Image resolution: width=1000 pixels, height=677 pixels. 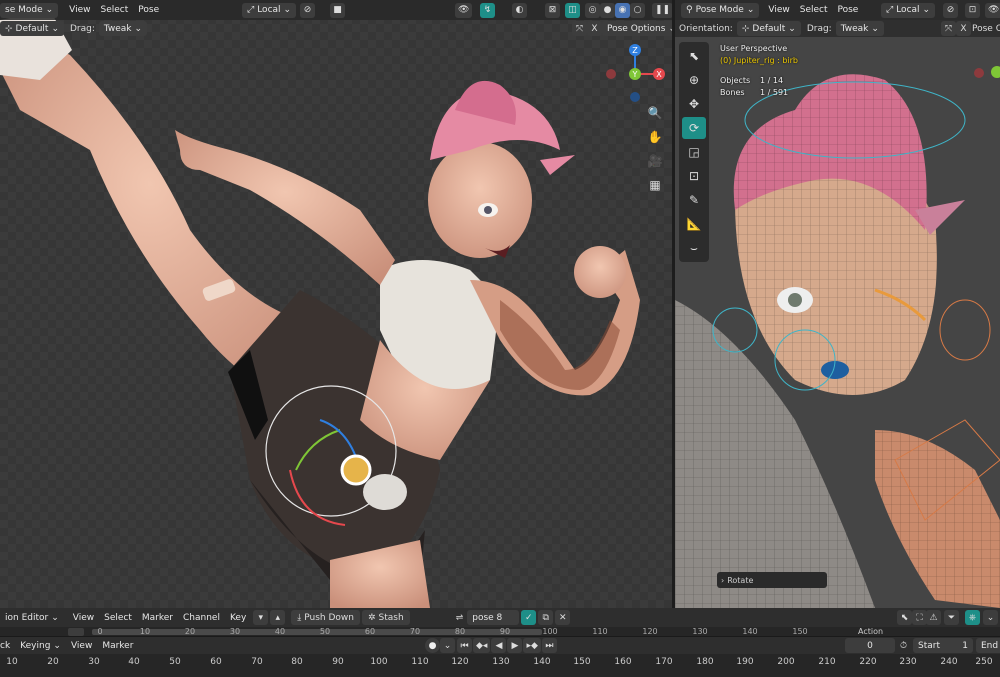 What do you see at coordinates (592, 10) in the screenshot?
I see `shading-wireframe-icon: ◎` at bounding box center [592, 10].